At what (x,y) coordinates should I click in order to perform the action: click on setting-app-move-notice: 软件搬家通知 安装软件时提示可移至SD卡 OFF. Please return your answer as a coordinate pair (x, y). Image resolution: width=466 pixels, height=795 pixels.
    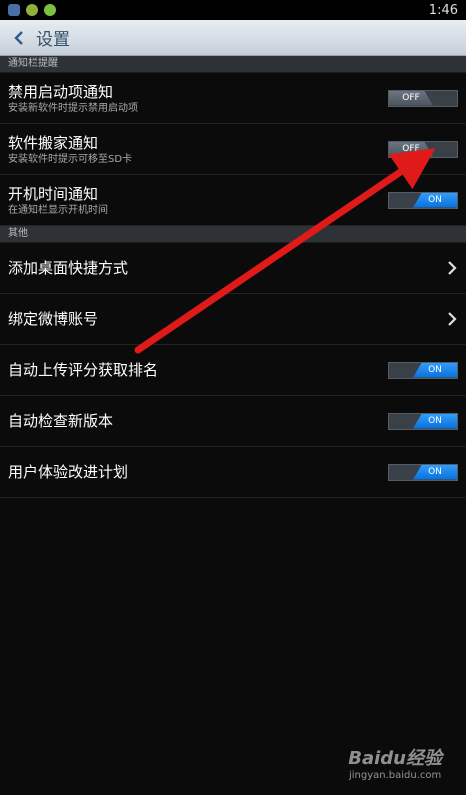
    Looking at the image, I should click on (233, 149).